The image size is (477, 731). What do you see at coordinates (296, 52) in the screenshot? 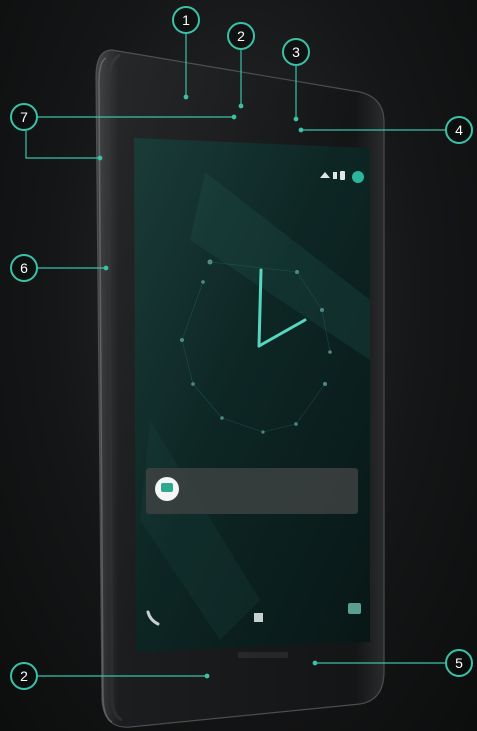
I see `callout-3: 3` at bounding box center [296, 52].